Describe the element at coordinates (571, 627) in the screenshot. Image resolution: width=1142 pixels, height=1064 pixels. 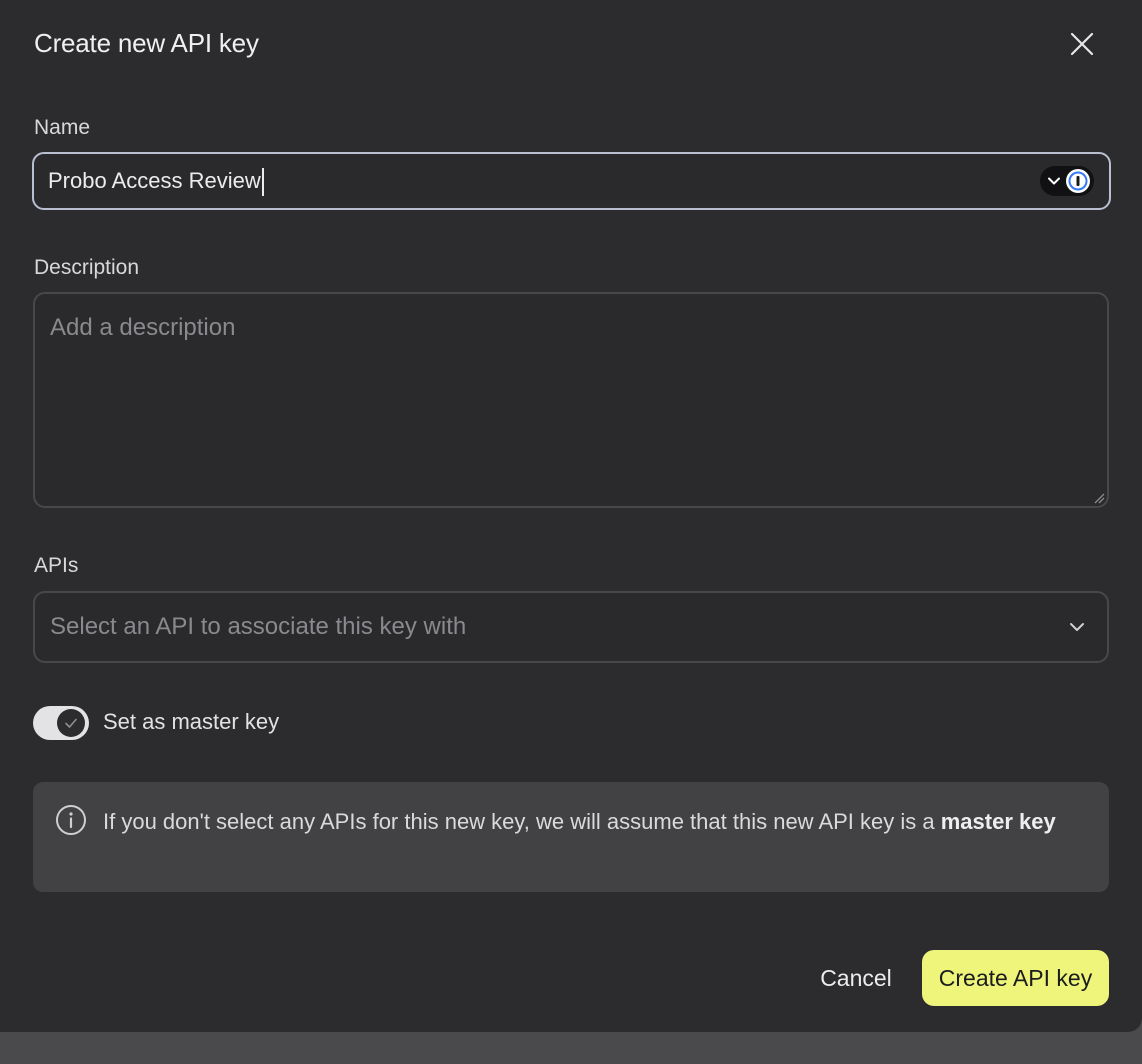
I see `apis-select: Select an API to associate this key with` at that location.